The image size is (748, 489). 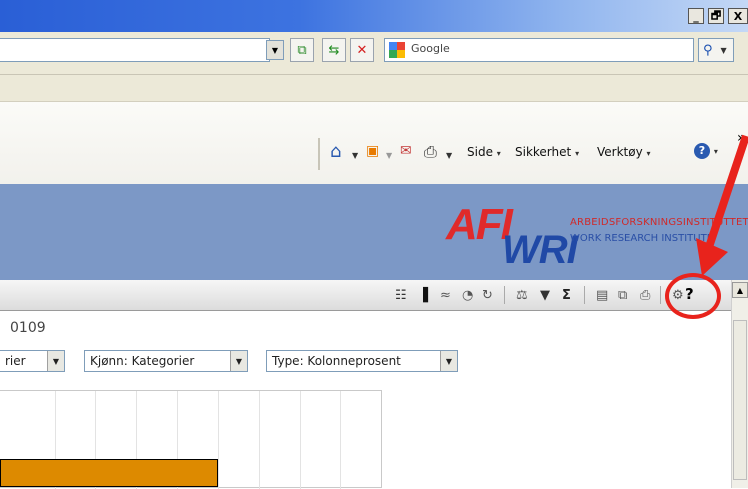 What do you see at coordinates (722, 205) in the screenshot?
I see `annotation-arrow-icon` at bounding box center [722, 205].